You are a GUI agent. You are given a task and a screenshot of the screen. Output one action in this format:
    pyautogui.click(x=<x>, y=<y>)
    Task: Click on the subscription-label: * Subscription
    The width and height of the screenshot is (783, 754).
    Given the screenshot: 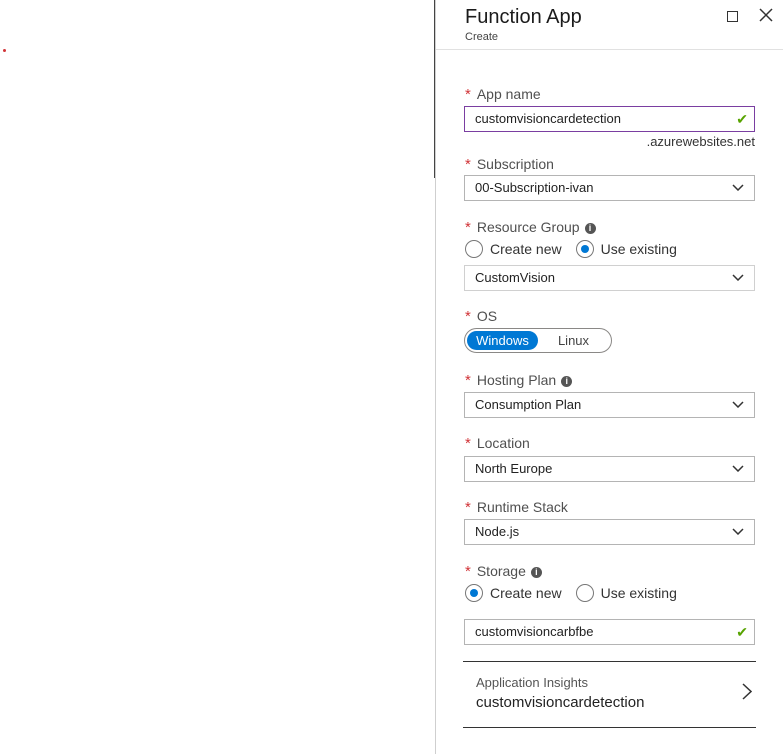 What is the action you would take?
    pyautogui.click(x=509, y=164)
    